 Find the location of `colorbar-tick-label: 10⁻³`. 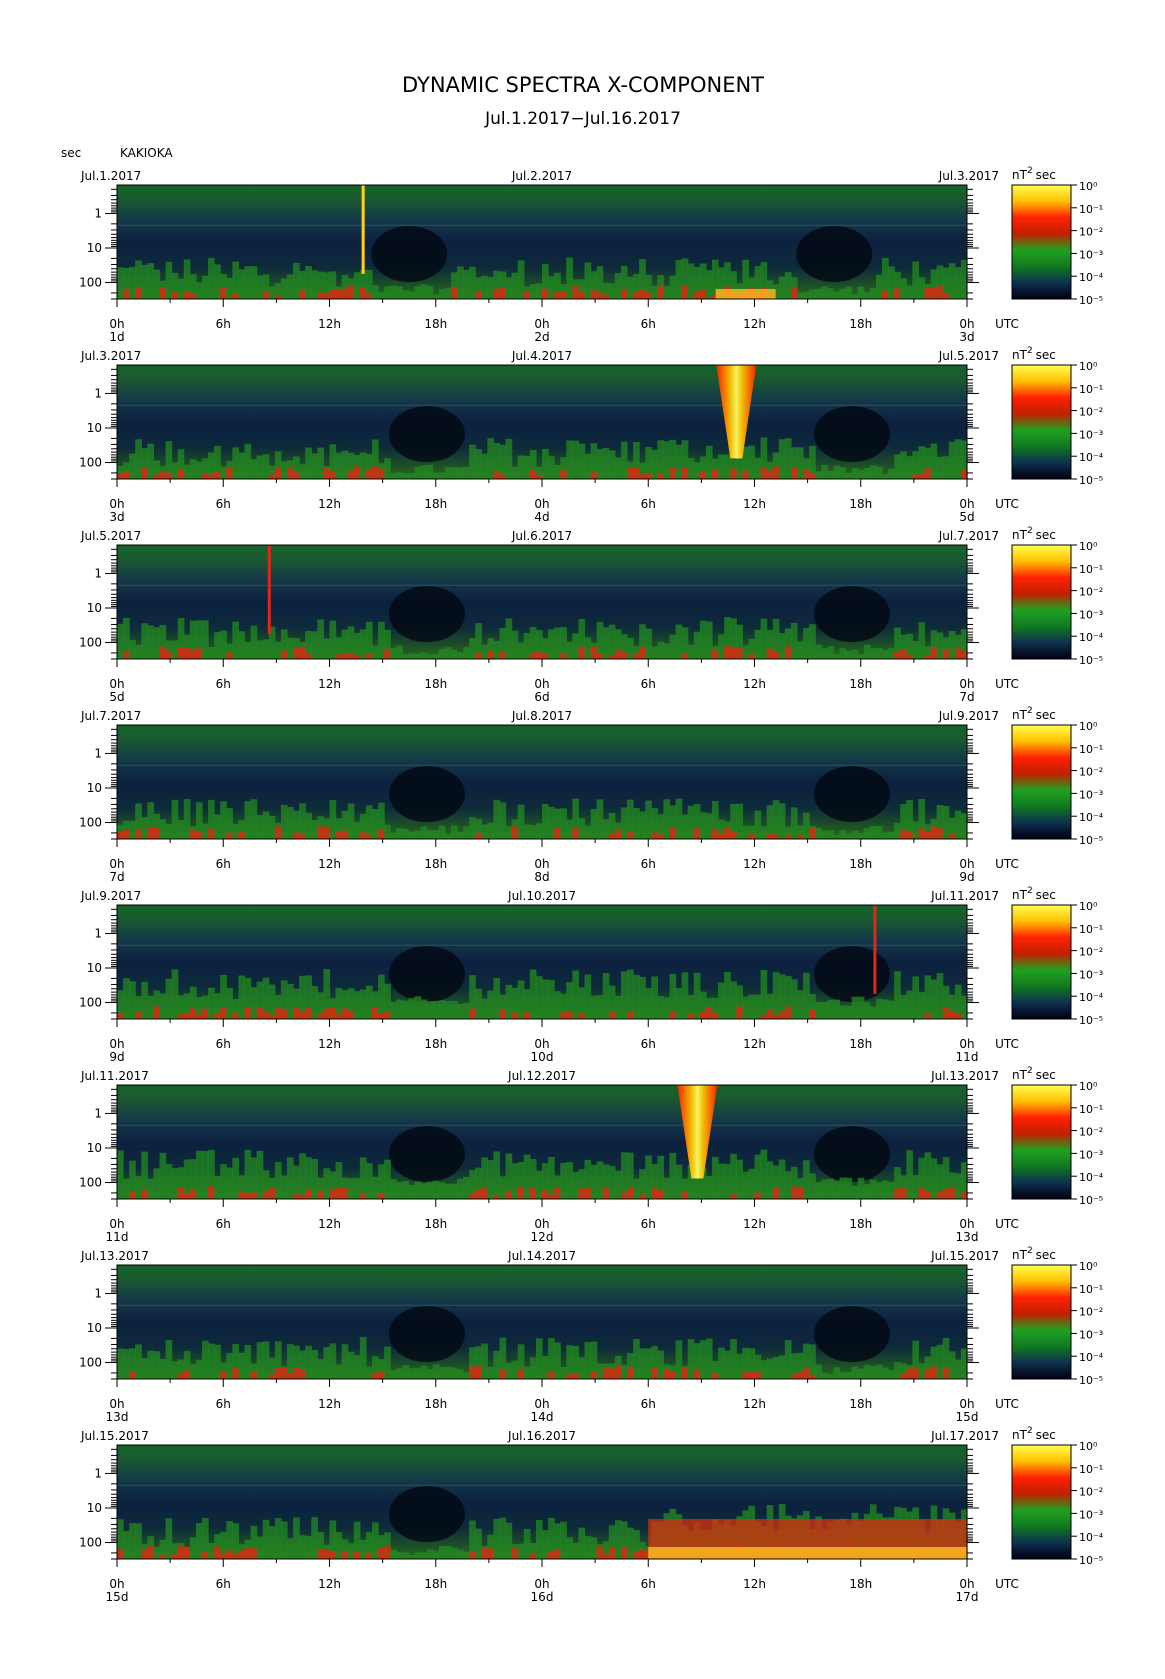

colorbar-tick-label: 10⁻³ is located at coordinates (1091, 614).